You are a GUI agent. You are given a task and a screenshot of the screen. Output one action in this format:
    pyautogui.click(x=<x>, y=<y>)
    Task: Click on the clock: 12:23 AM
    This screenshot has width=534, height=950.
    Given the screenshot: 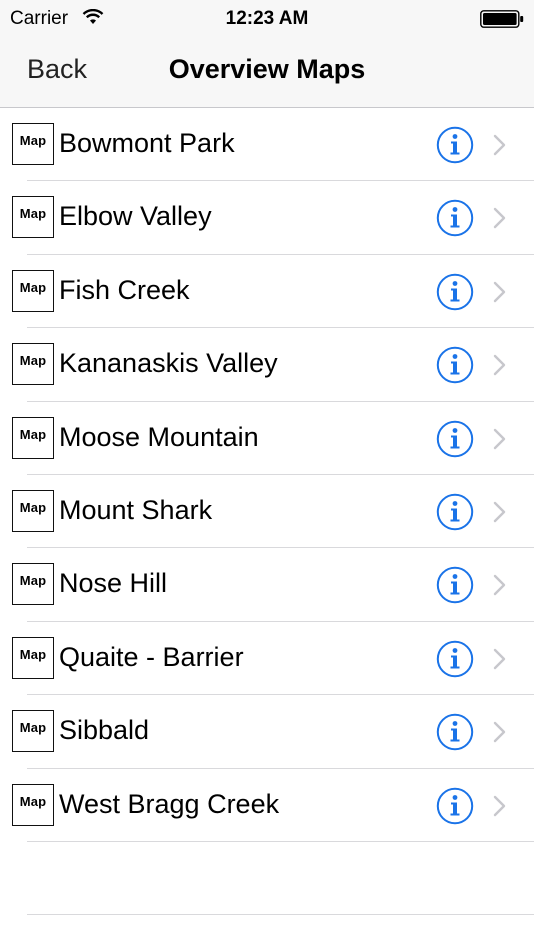 What is the action you would take?
    pyautogui.click(x=267, y=18)
    